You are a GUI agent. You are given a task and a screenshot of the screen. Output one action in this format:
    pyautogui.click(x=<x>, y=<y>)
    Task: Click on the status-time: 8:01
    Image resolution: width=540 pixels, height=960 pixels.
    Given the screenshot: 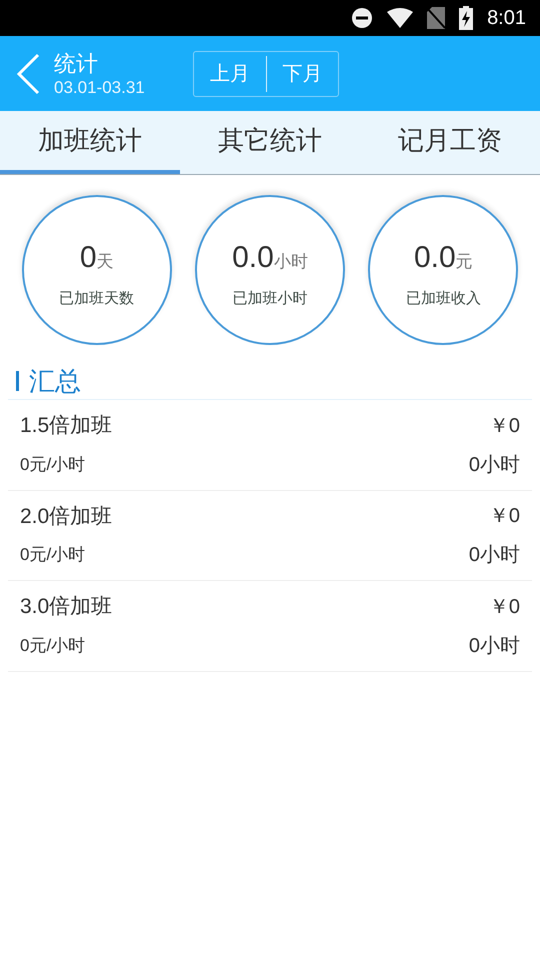 What is the action you would take?
    pyautogui.click(x=506, y=18)
    